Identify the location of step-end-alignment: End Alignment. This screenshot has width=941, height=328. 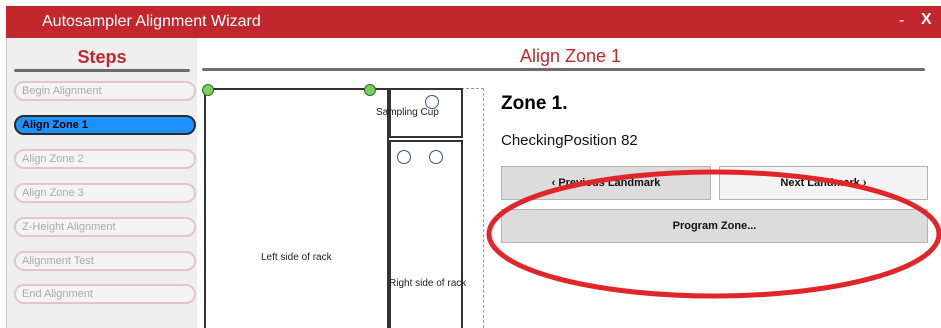
(105, 294).